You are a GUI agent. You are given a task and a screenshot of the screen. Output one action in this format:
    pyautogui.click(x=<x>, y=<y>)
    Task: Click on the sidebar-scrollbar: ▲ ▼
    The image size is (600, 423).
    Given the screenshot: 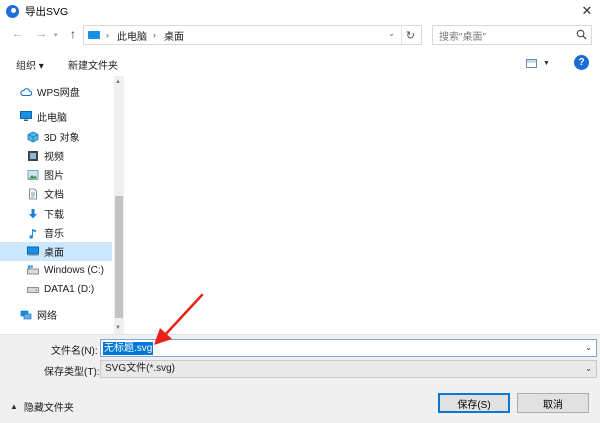 What is the action you would take?
    pyautogui.click(x=119, y=205)
    